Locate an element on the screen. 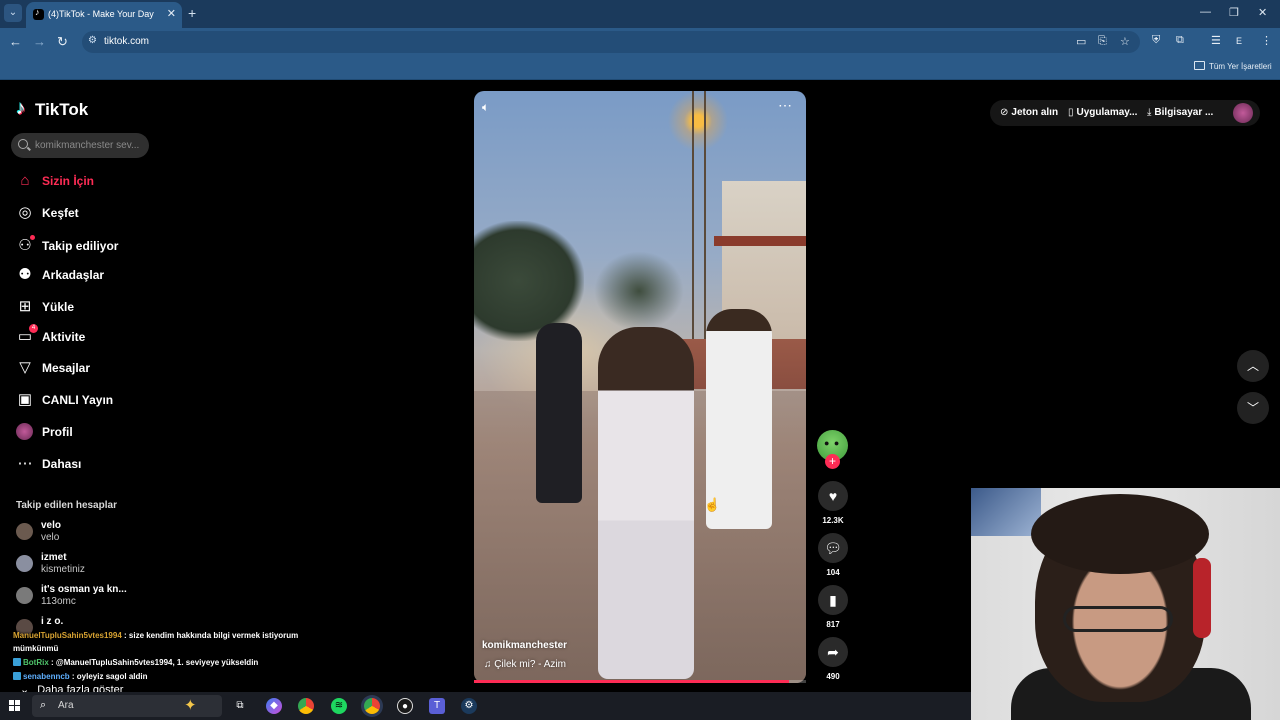 This screenshot has width=1280, height=720. tiktok-favicon-icon is located at coordinates (38, 13).